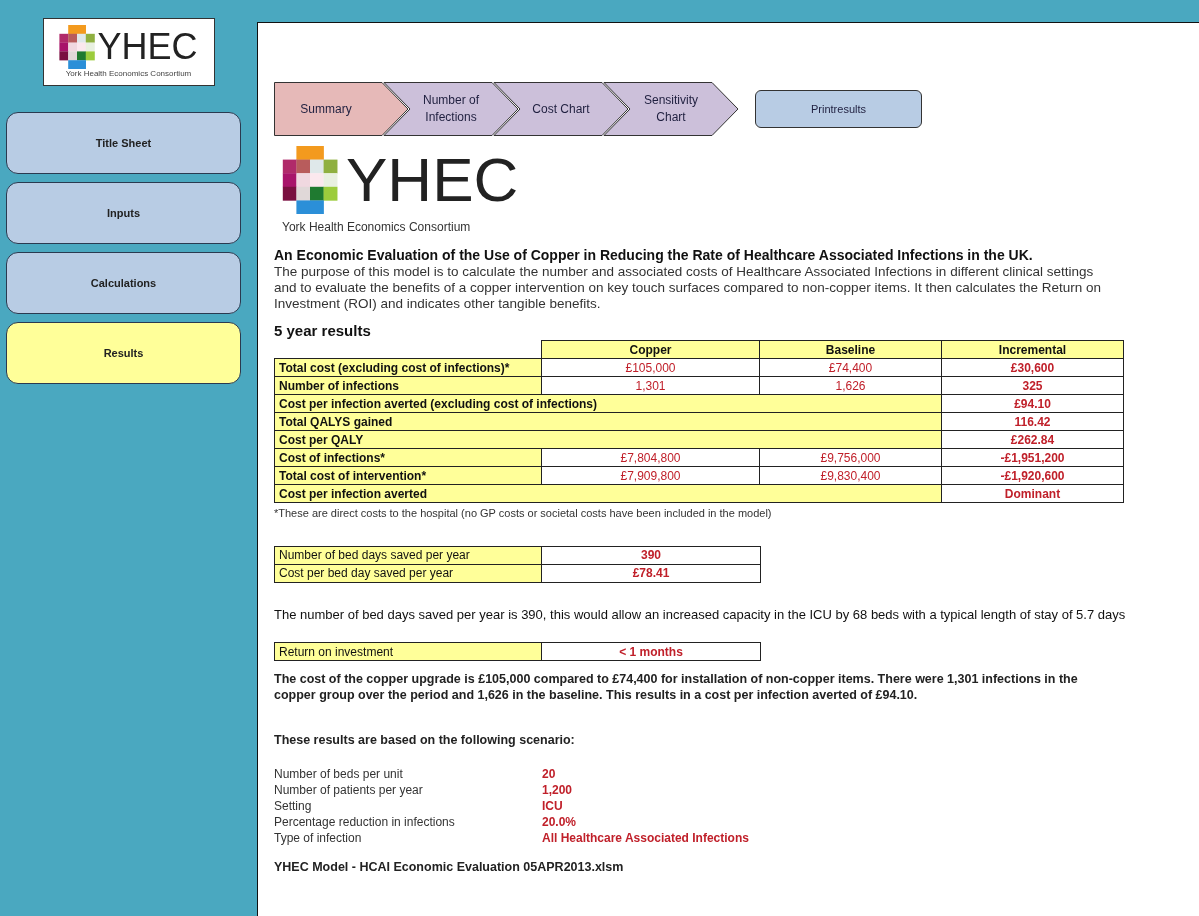 This screenshot has width=1199, height=916. Describe the element at coordinates (850, 385) in the screenshot. I see `table-cell: 1,626` at that location.